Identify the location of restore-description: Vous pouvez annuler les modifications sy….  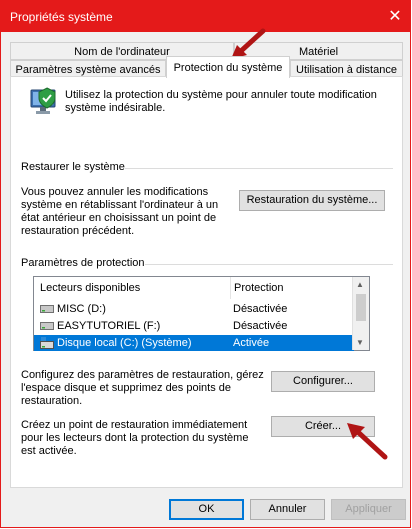
(120, 211).